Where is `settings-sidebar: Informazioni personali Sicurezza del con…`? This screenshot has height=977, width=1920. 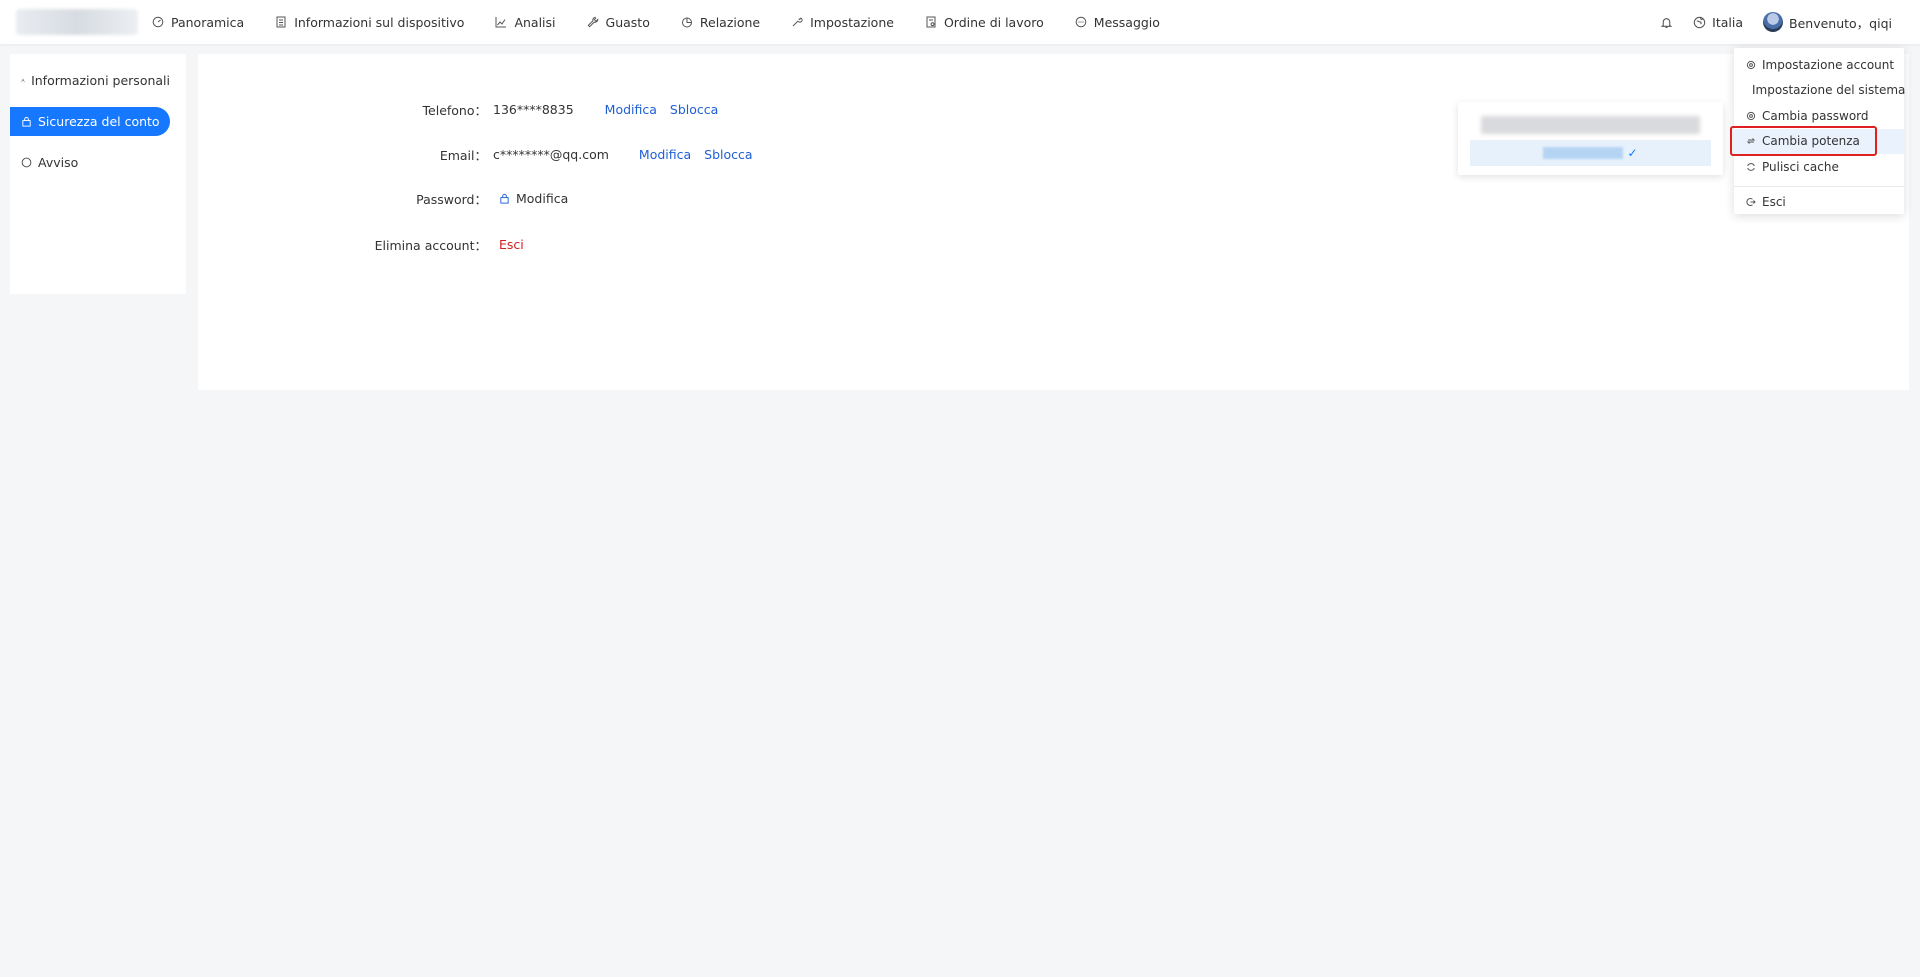
settings-sidebar: Informazioni personali Sicurezza del con… is located at coordinates (98, 174).